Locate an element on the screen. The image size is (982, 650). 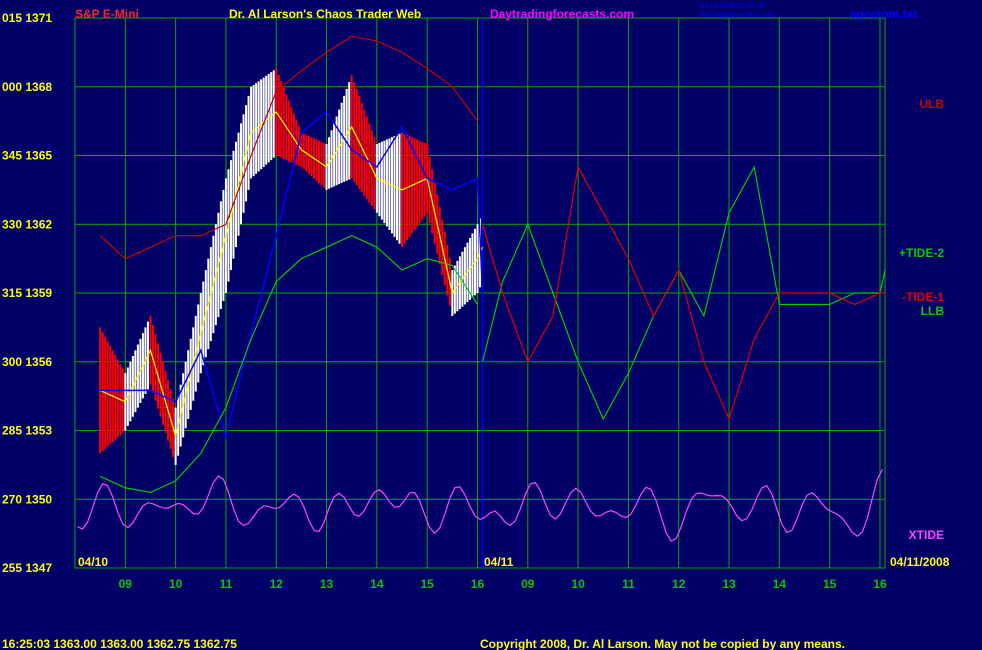
y-tick-label: 315 1359 is located at coordinates (27, 293).